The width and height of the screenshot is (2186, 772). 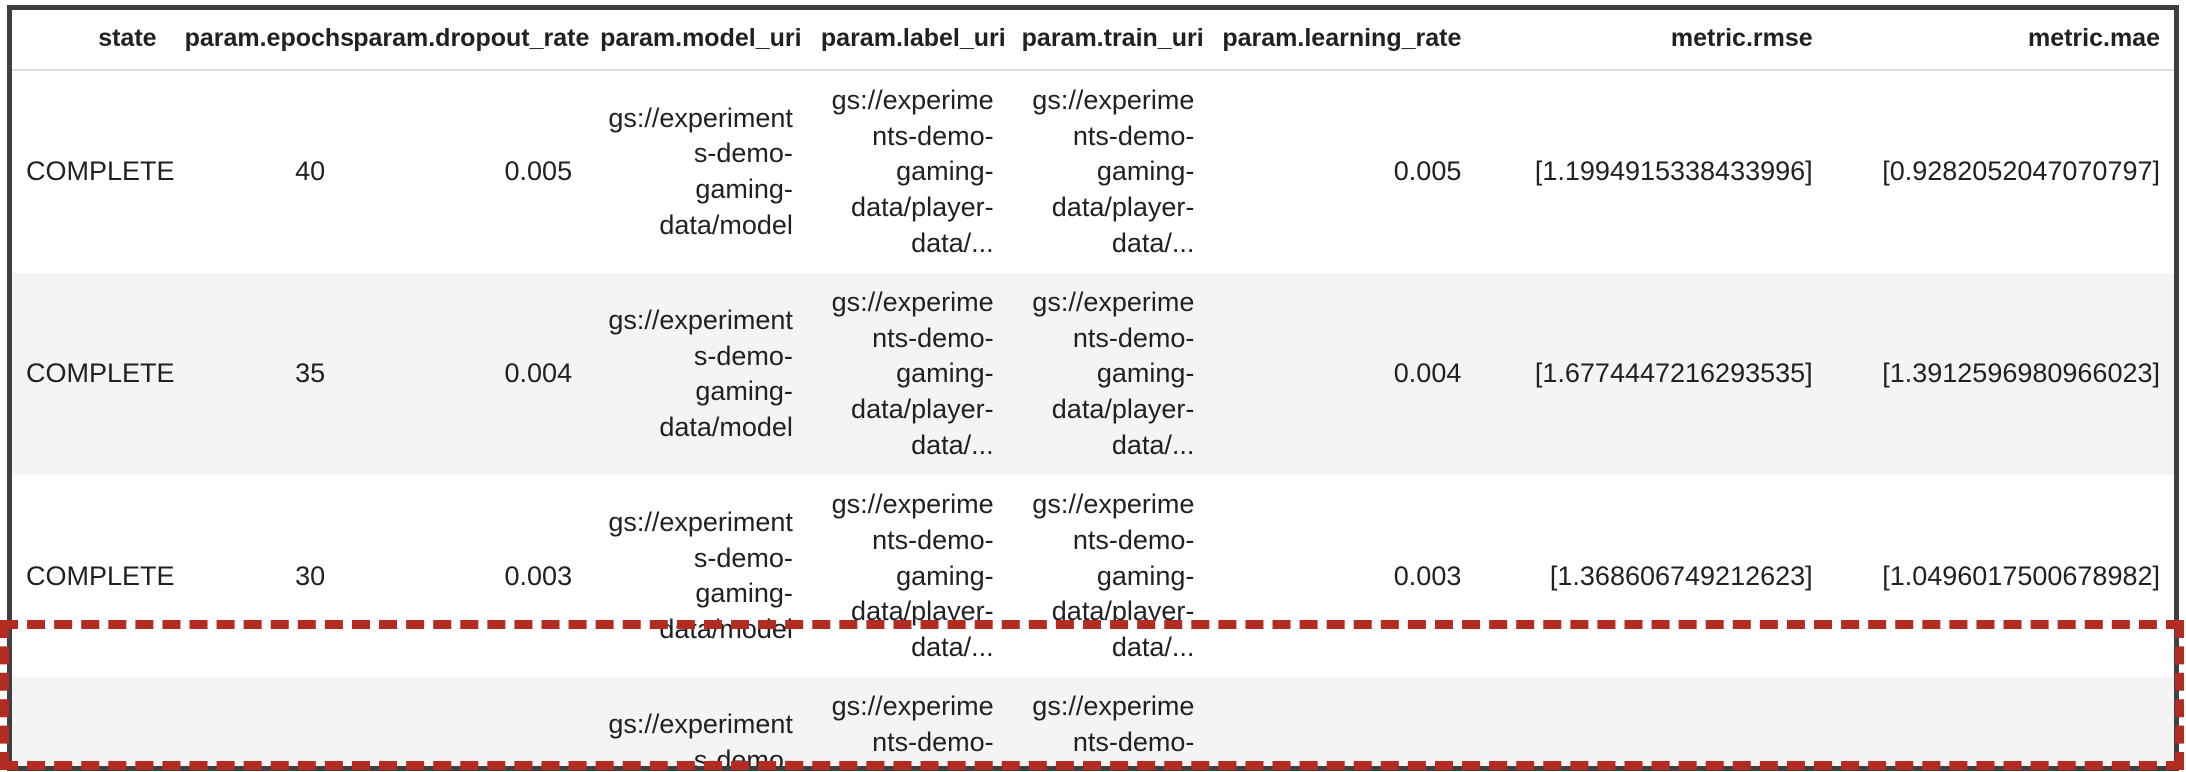 I want to click on cell-learning-rate: 0.004, so click(x=1427, y=373).